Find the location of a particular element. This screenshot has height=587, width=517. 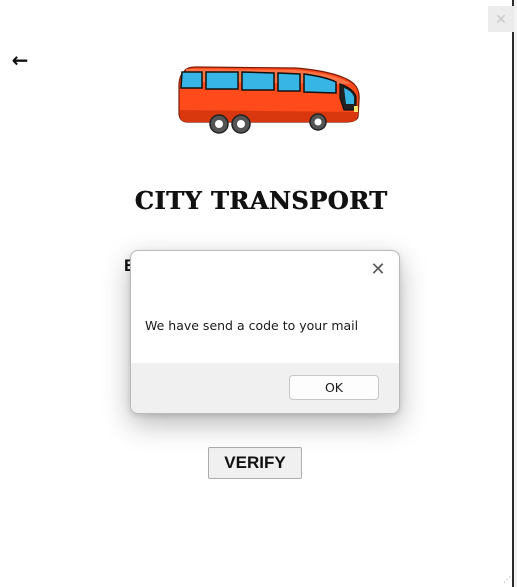

back-button: ← is located at coordinates (20, 60).